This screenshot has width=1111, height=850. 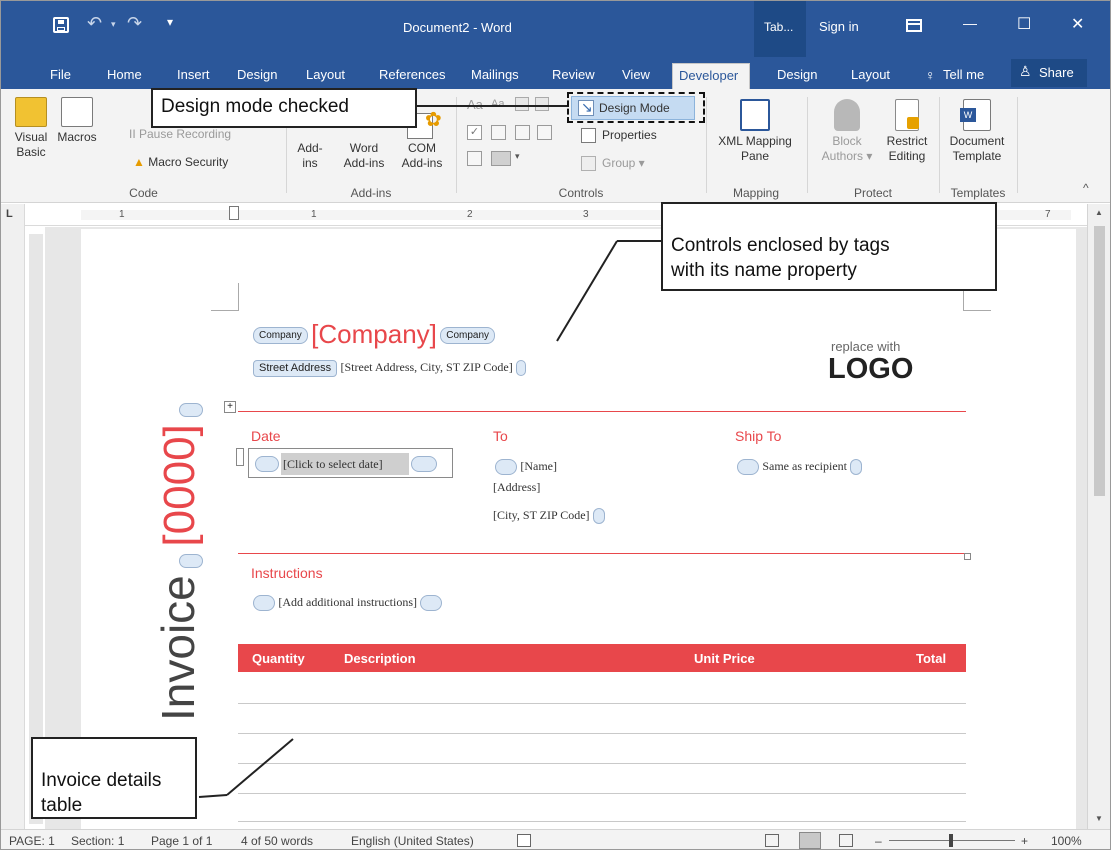 I want to click on checkbox-control-icon: ✓, so click(x=474, y=132).